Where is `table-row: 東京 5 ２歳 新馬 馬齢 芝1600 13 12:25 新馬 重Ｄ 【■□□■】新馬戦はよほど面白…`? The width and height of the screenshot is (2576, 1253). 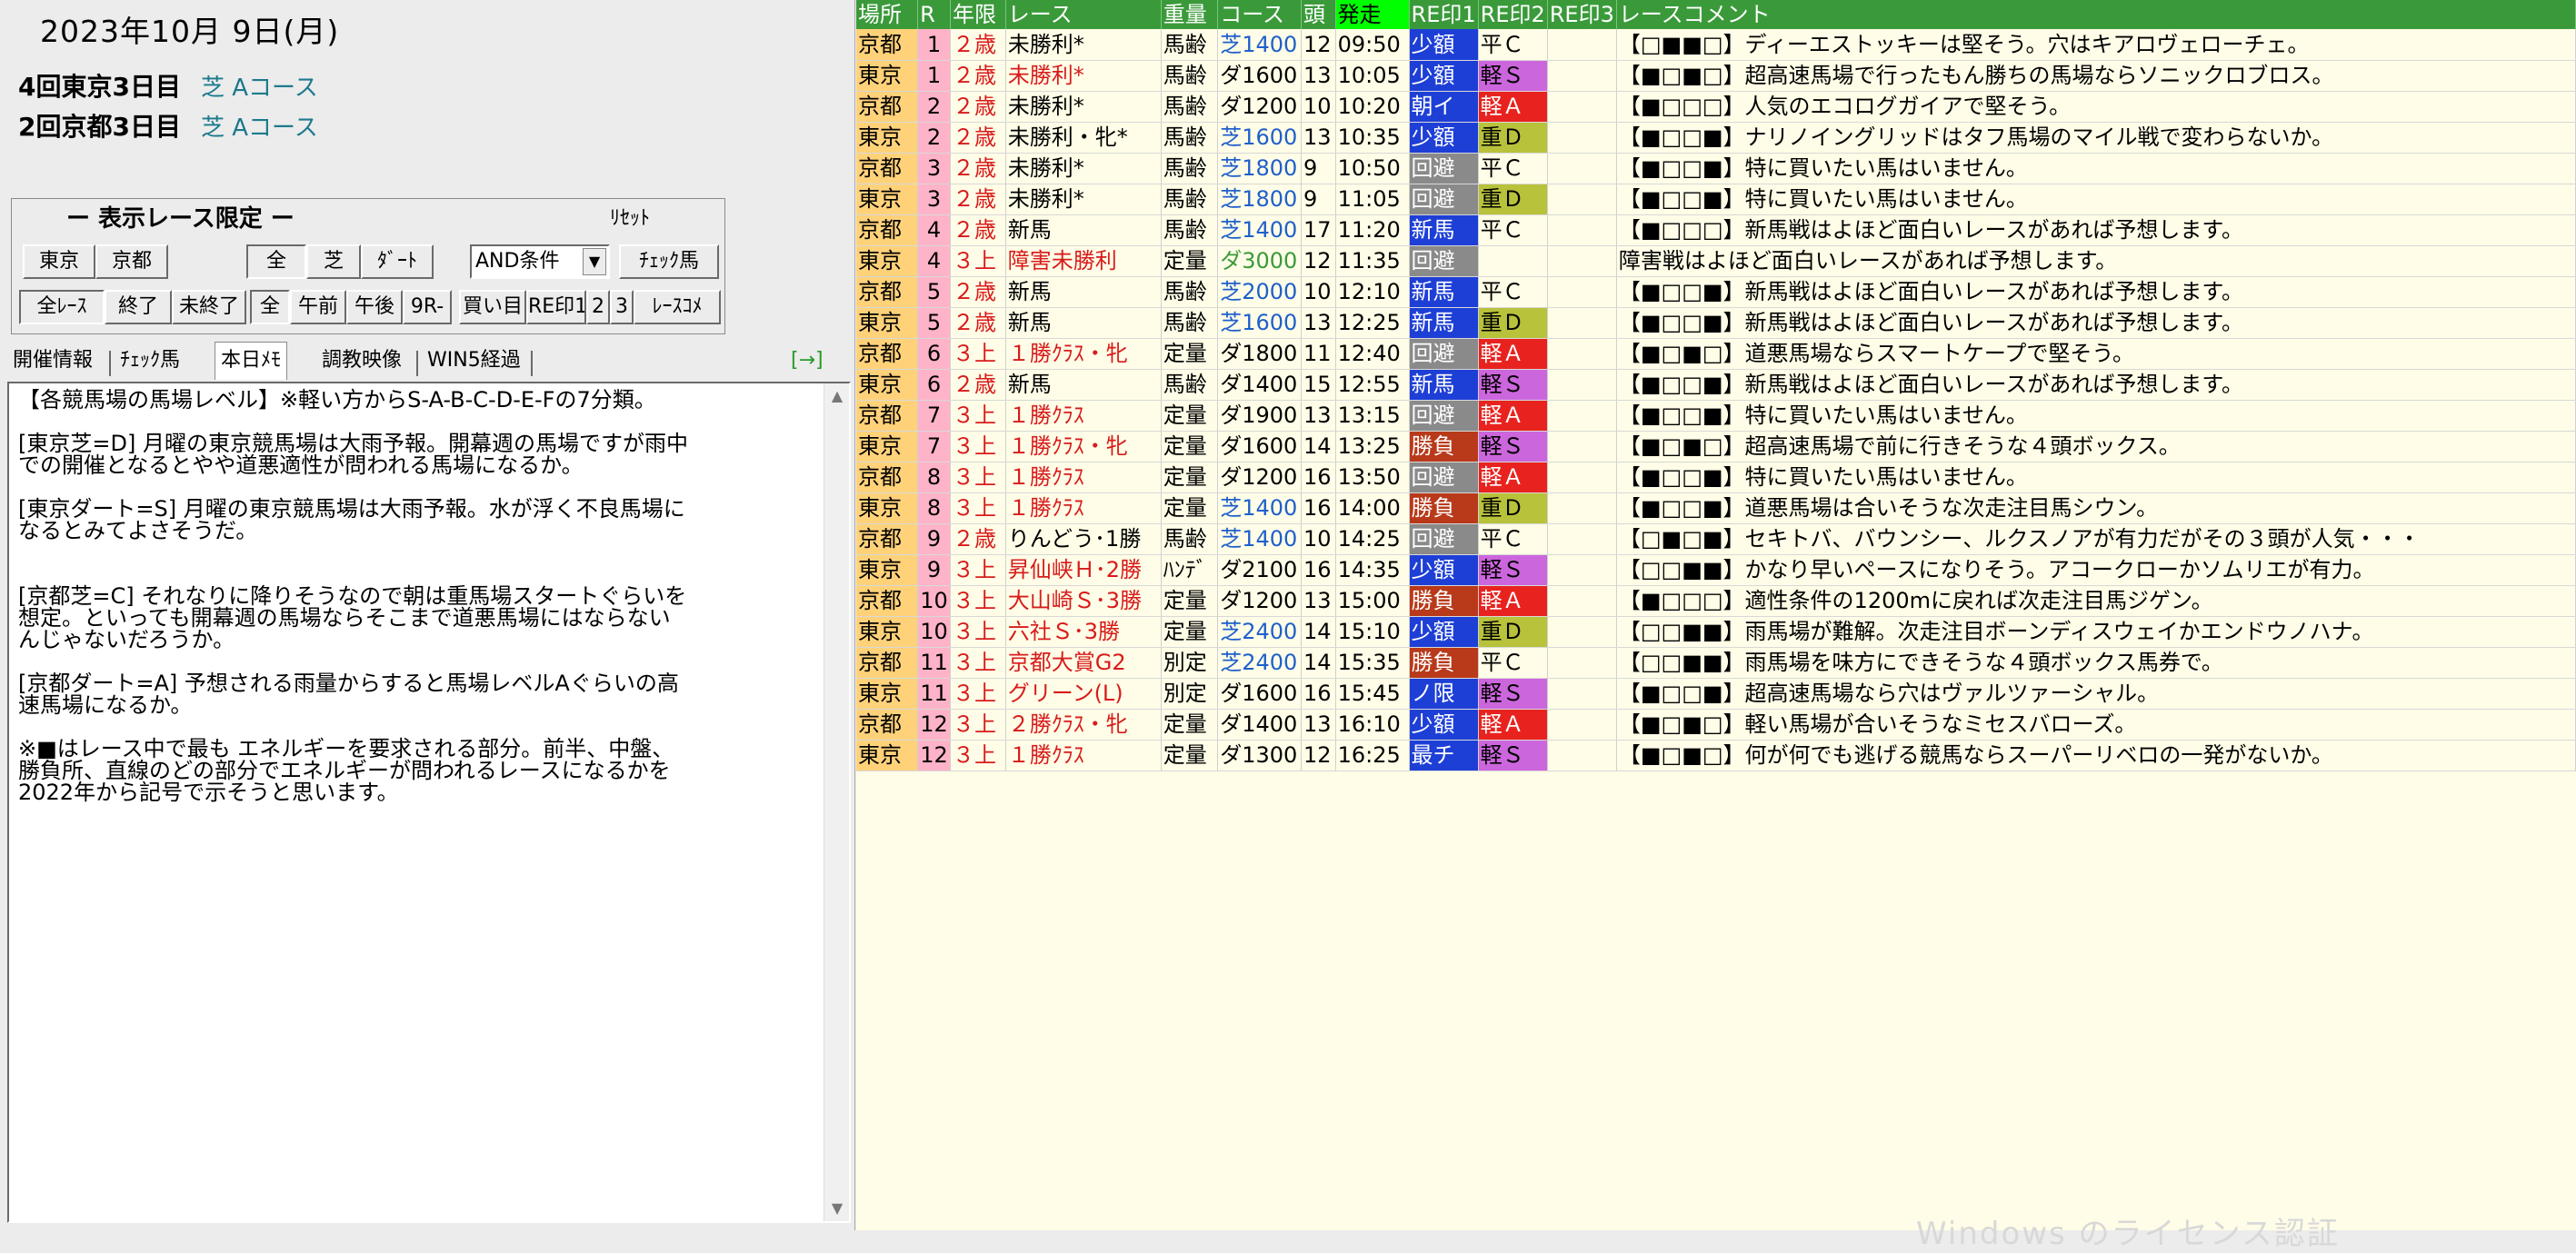
table-row: 東京 5 ２歳 新馬 馬齢 芝1600 13 12:25 新馬 重Ｄ 【■□□■】新馬戦はよほど面白… is located at coordinates (1716, 323).